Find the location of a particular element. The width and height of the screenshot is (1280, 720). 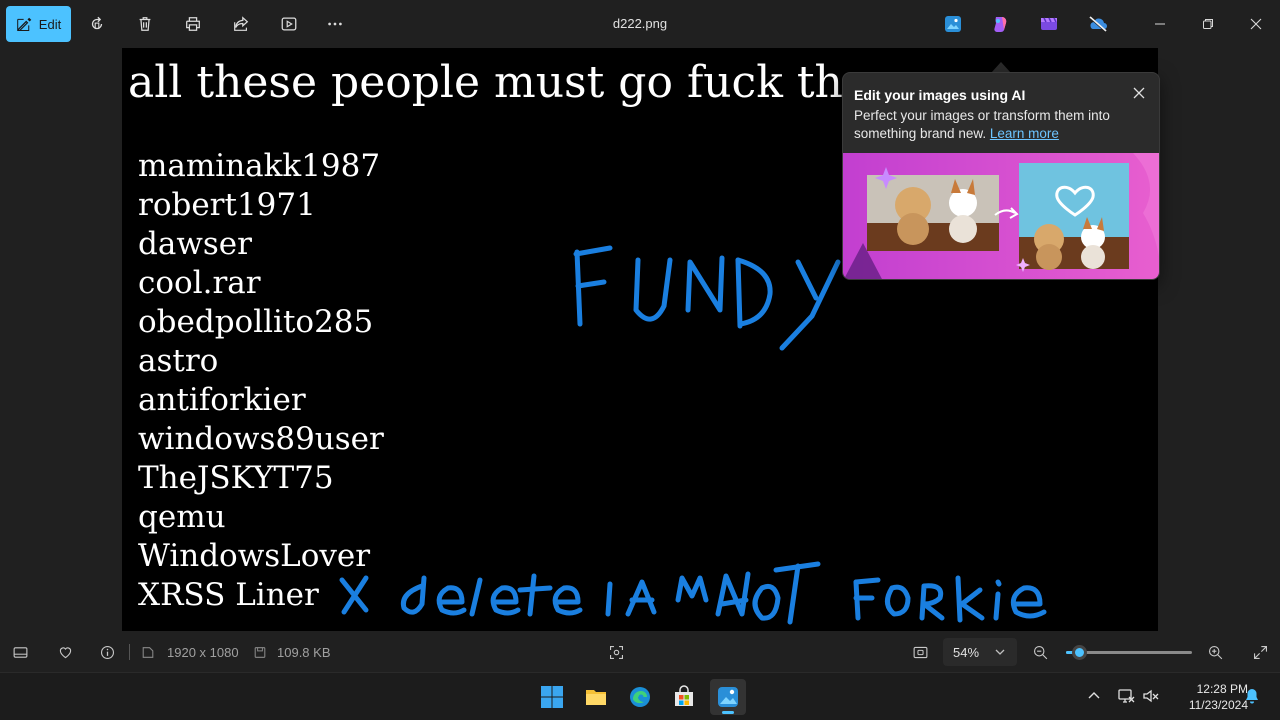

more-options-button is located at coordinates (335, 24).